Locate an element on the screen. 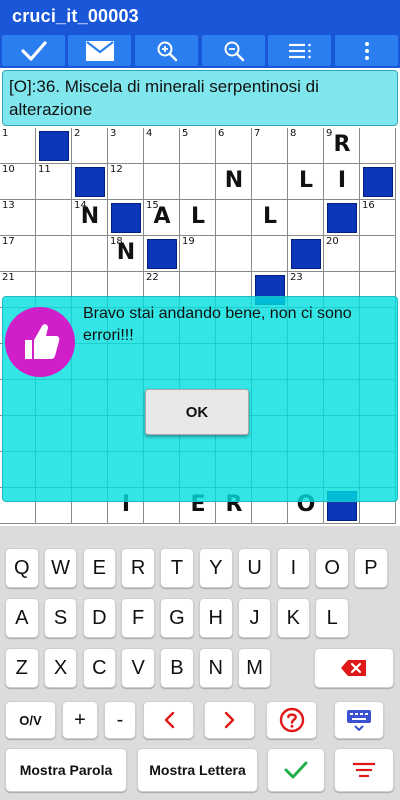 The image size is (400, 800). grid-cell: 1 is located at coordinates (18, 146).